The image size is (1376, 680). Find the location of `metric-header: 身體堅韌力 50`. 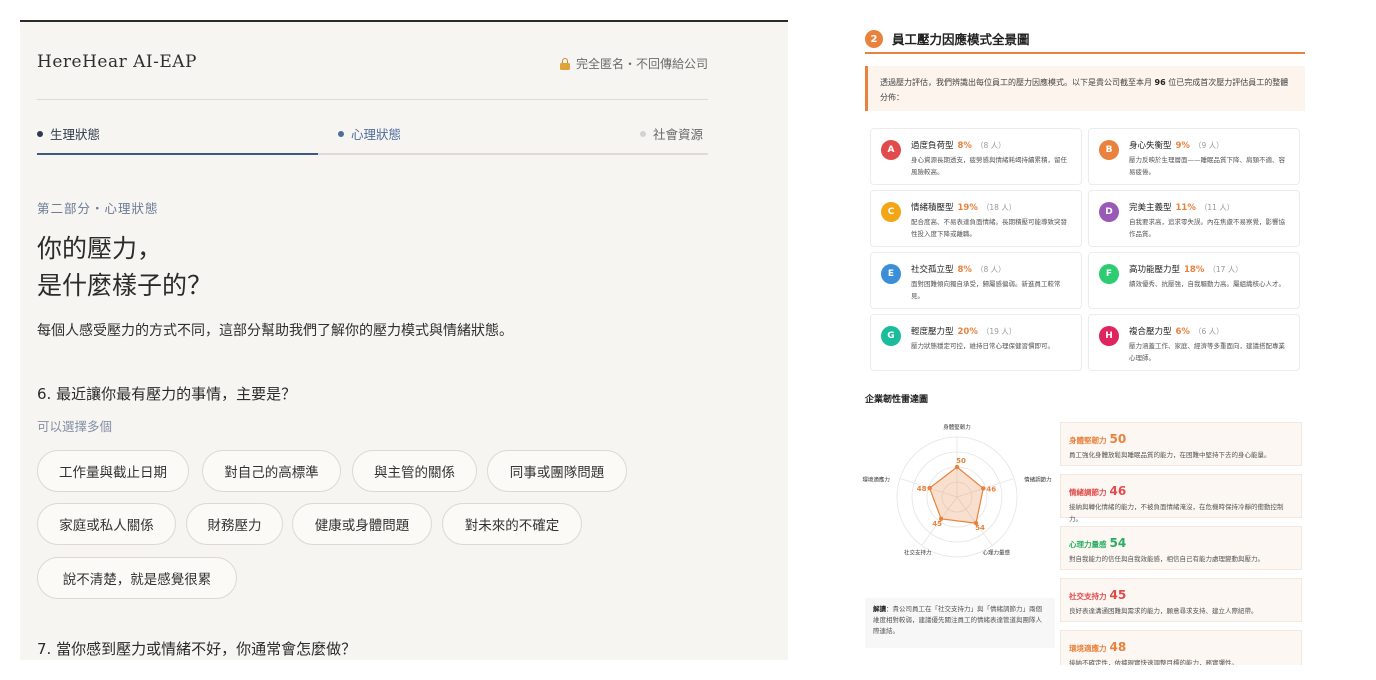

metric-header: 身體堅韌力 50 is located at coordinates (1181, 437).